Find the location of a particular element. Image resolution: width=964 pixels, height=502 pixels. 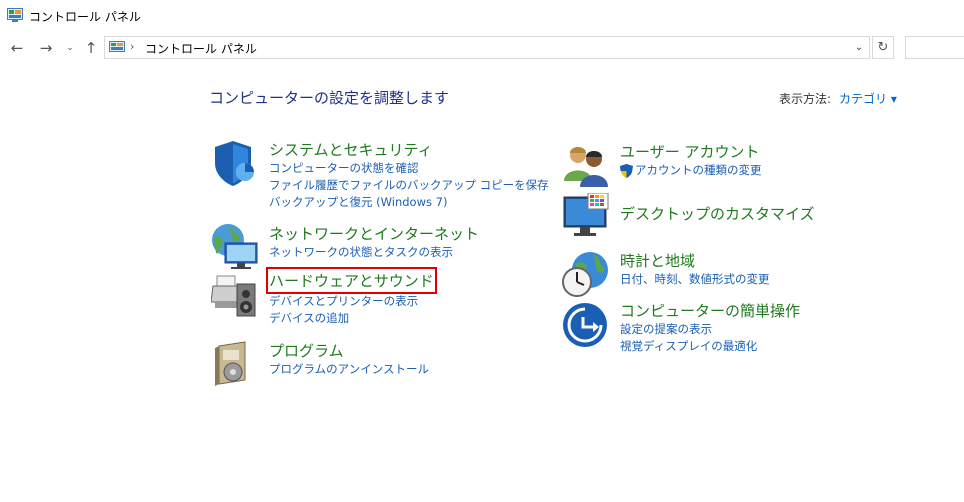

category-heading-hardware: ハードウェアとサウンド is located at coordinates (351, 280).